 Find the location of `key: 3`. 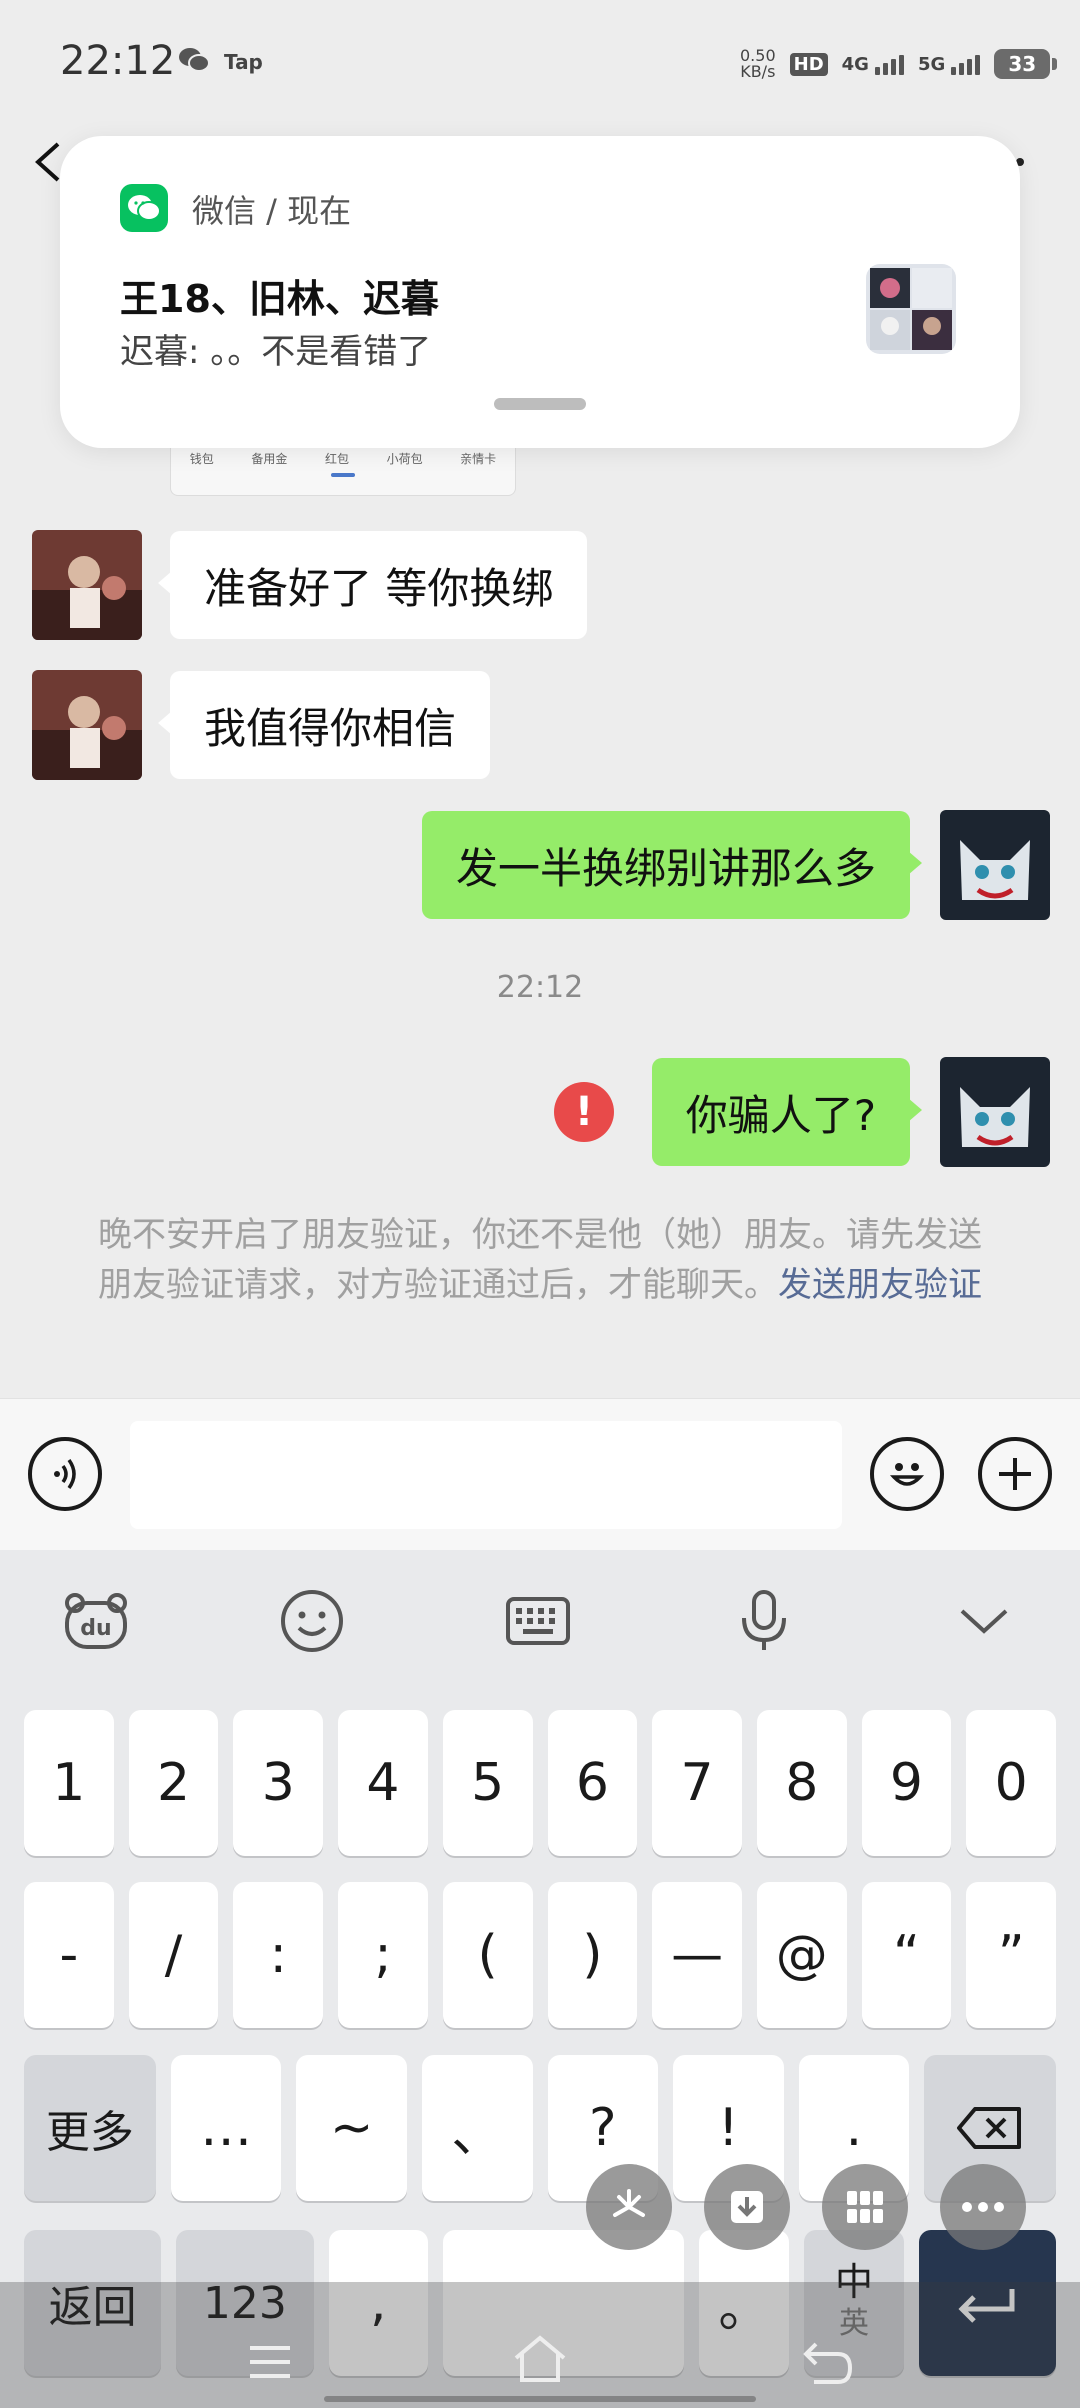

key: 3 is located at coordinates (278, 1783).